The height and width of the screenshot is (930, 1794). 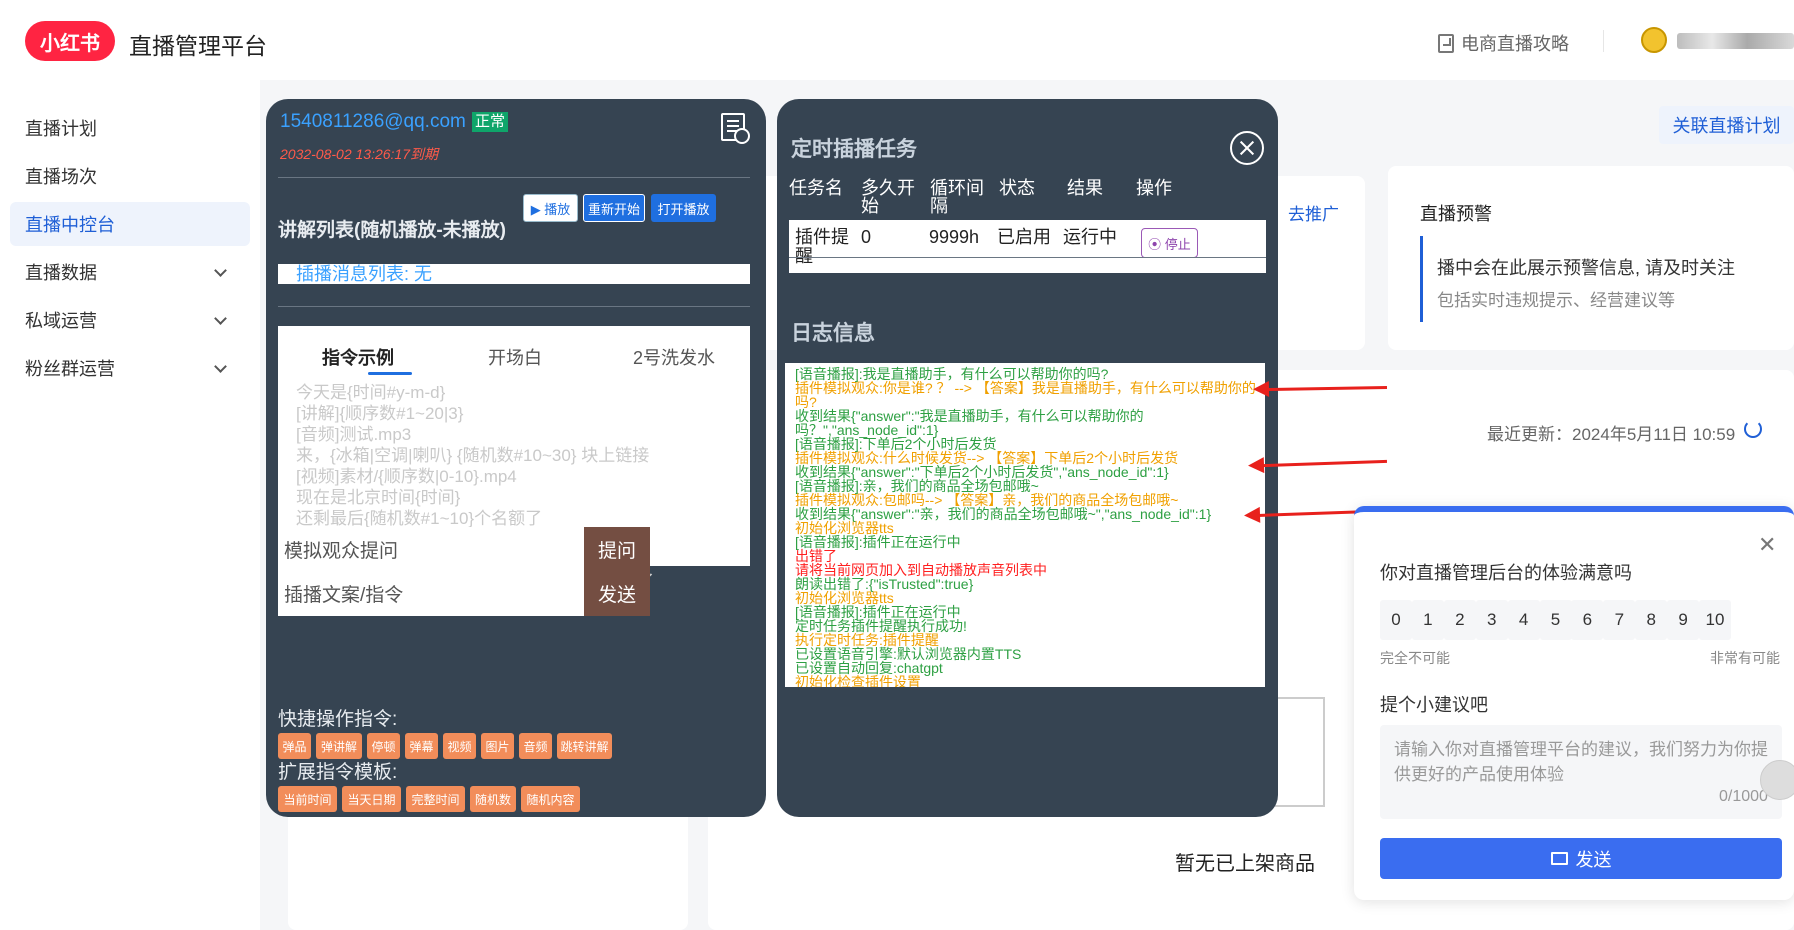 What do you see at coordinates (674, 357) in the screenshot?
I see `tab-shampoo: 2号洗发水` at bounding box center [674, 357].